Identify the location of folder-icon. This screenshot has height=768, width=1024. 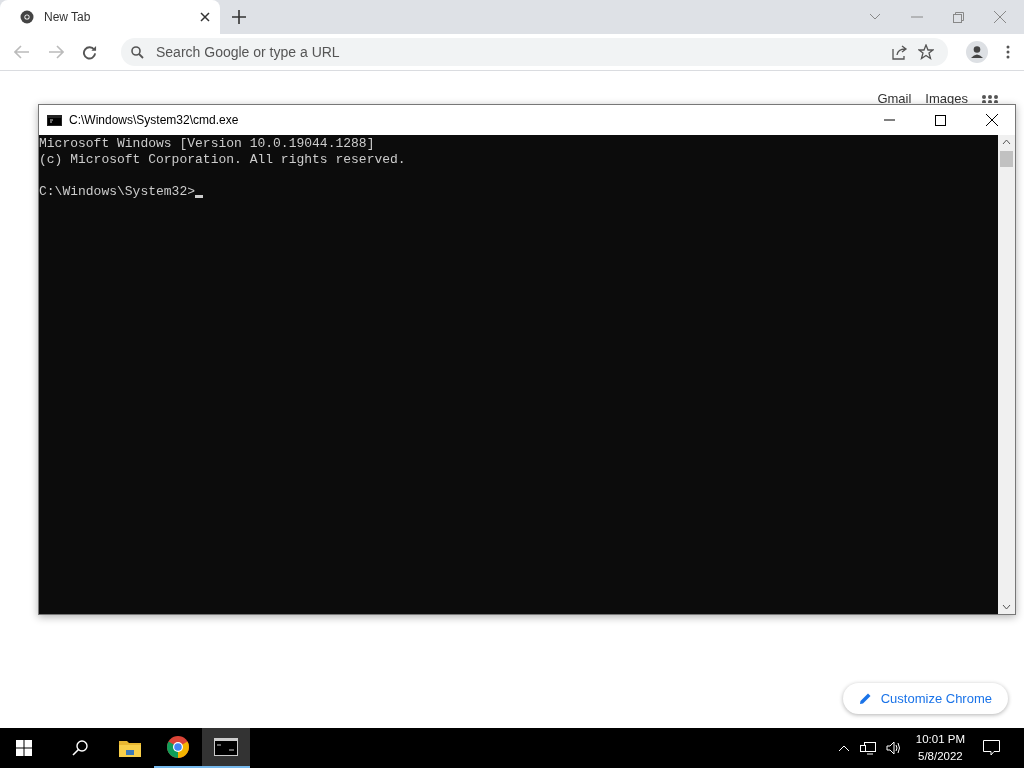
(130, 748).